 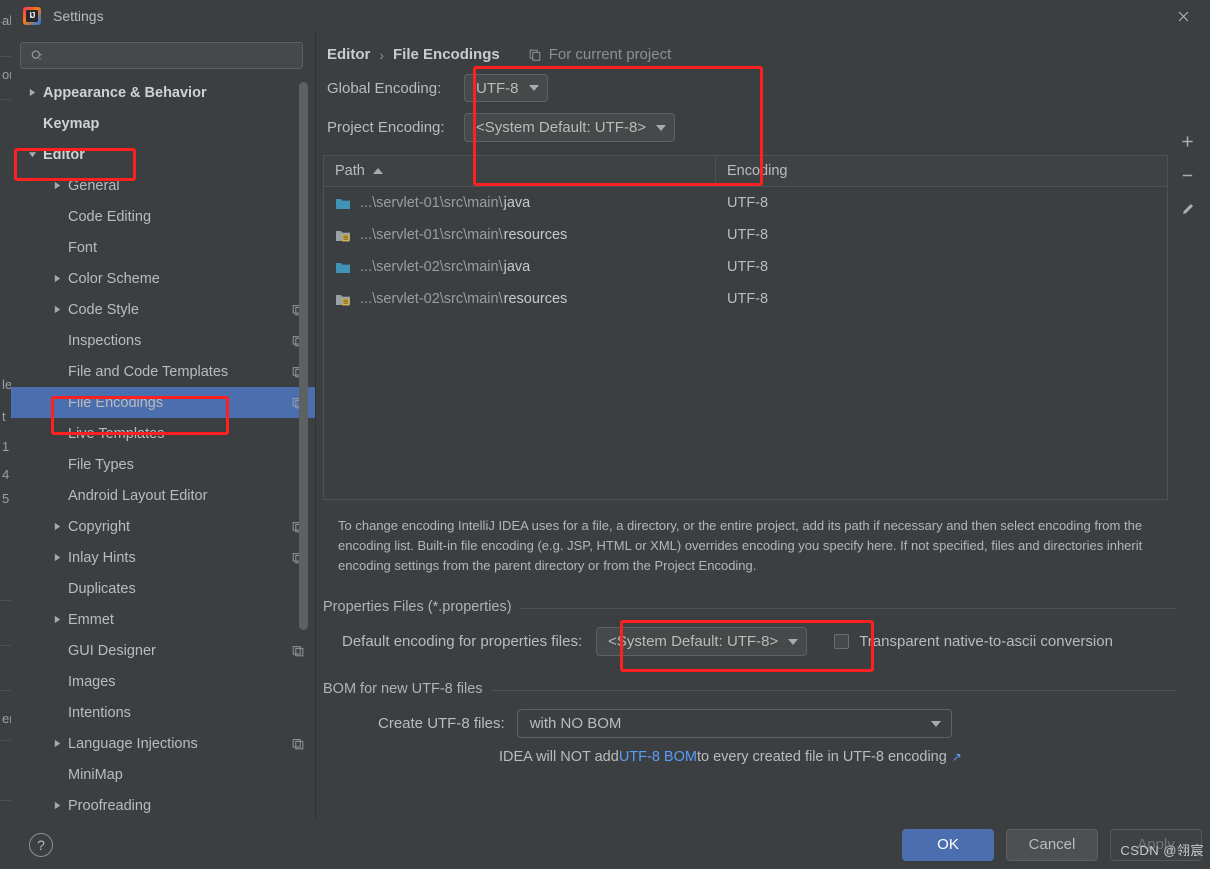 What do you see at coordinates (348, 54) in the screenshot?
I see `breadcrumb-parent: Editor` at bounding box center [348, 54].